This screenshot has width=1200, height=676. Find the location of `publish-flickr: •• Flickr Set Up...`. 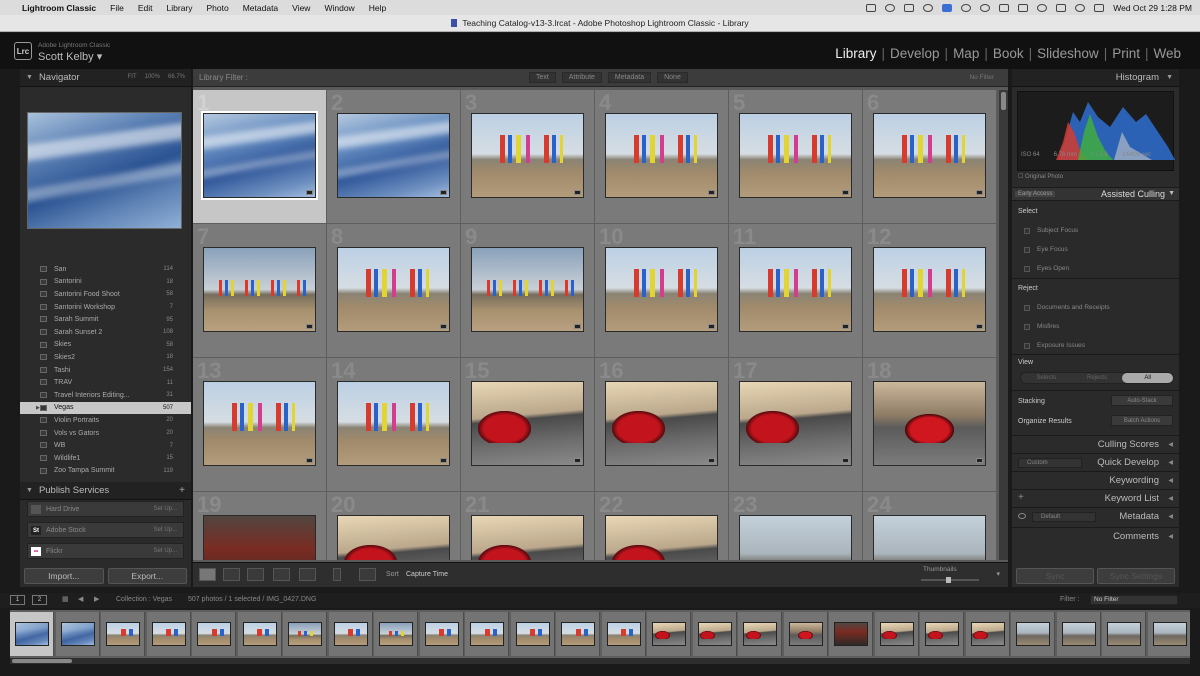

publish-flickr: •• Flickr Set Up... is located at coordinates (105, 551).